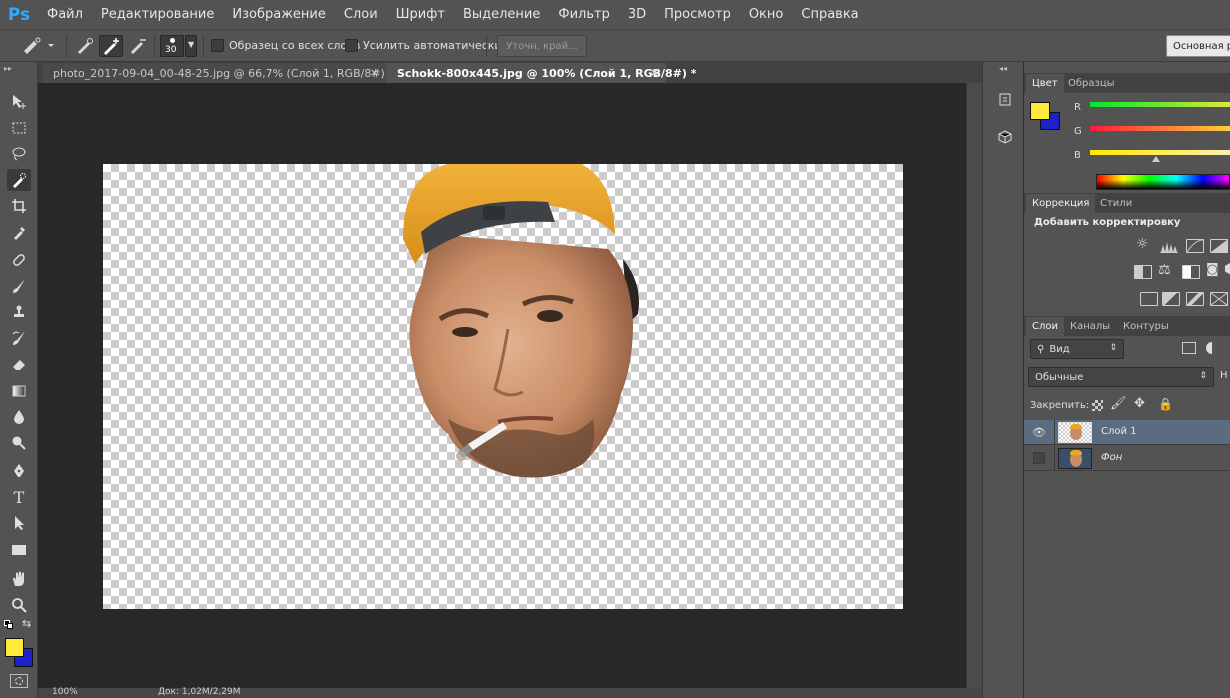 This screenshot has height=698, width=1230. I want to click on dodge-tool-icon, so click(19, 443).